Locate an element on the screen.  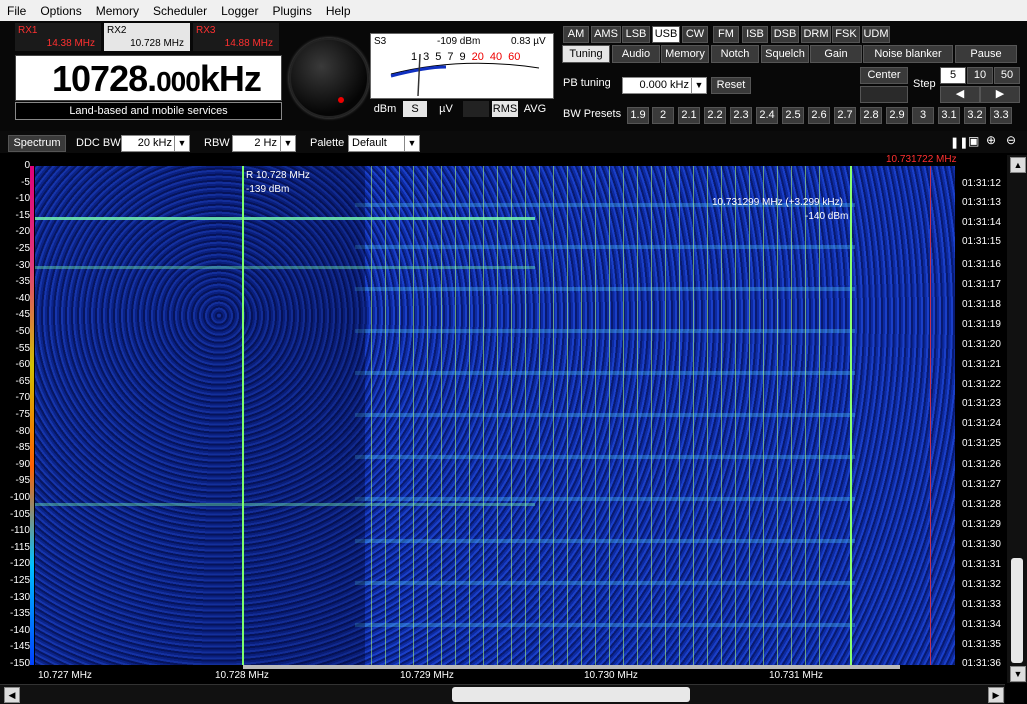
filter-edge-line is located at coordinates (851, 415).